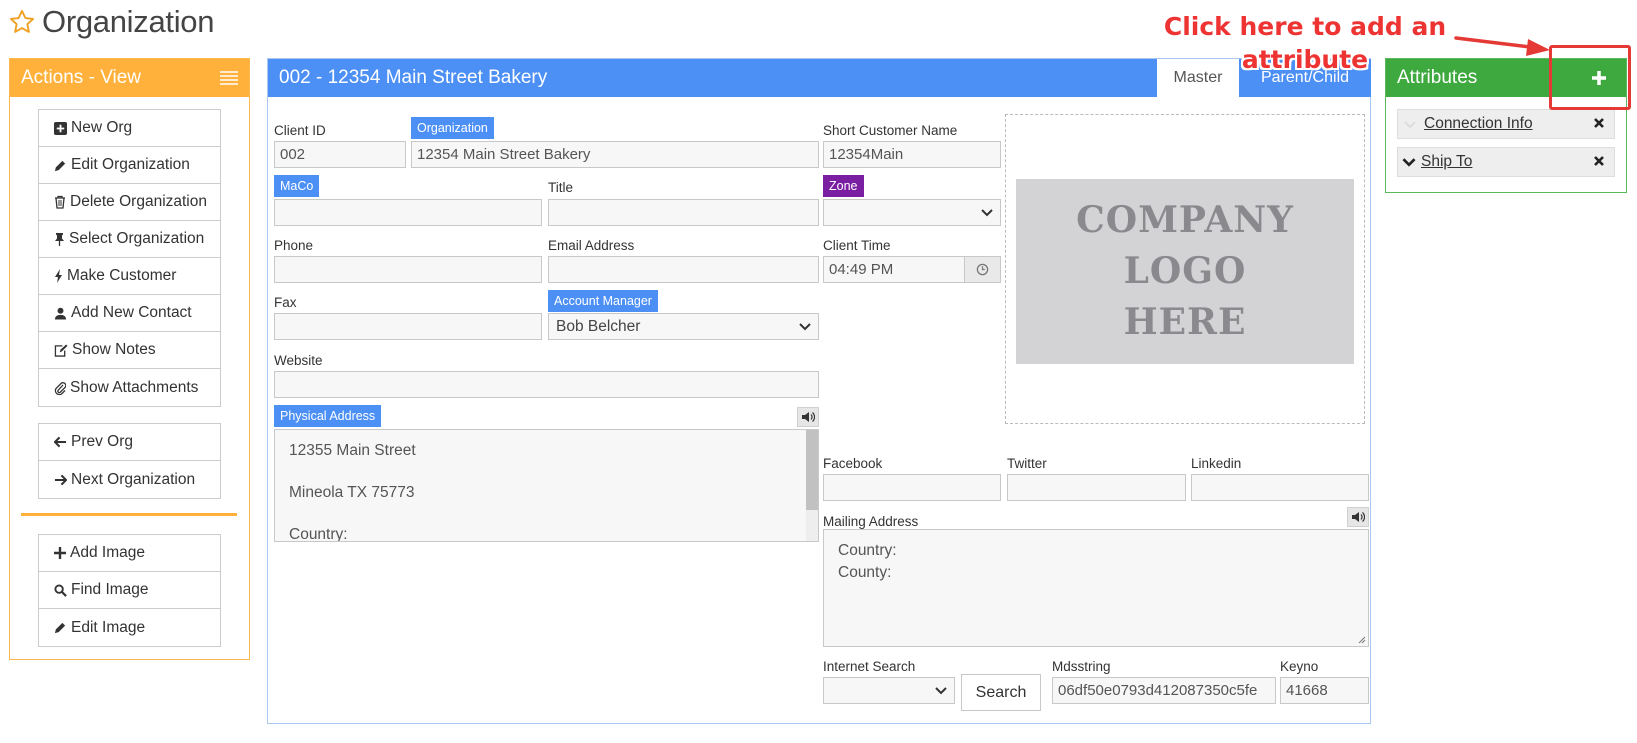 The image size is (1637, 743). I want to click on zone-select, so click(912, 212).